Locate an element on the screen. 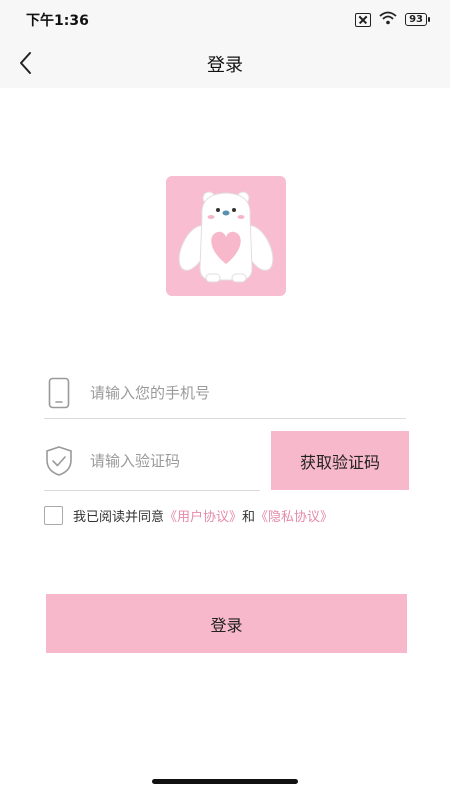 This screenshot has height=800, width=450. agreement-row: 我已阅读并同意 《用户协议》 和 《隐私协议》 is located at coordinates (188, 515).